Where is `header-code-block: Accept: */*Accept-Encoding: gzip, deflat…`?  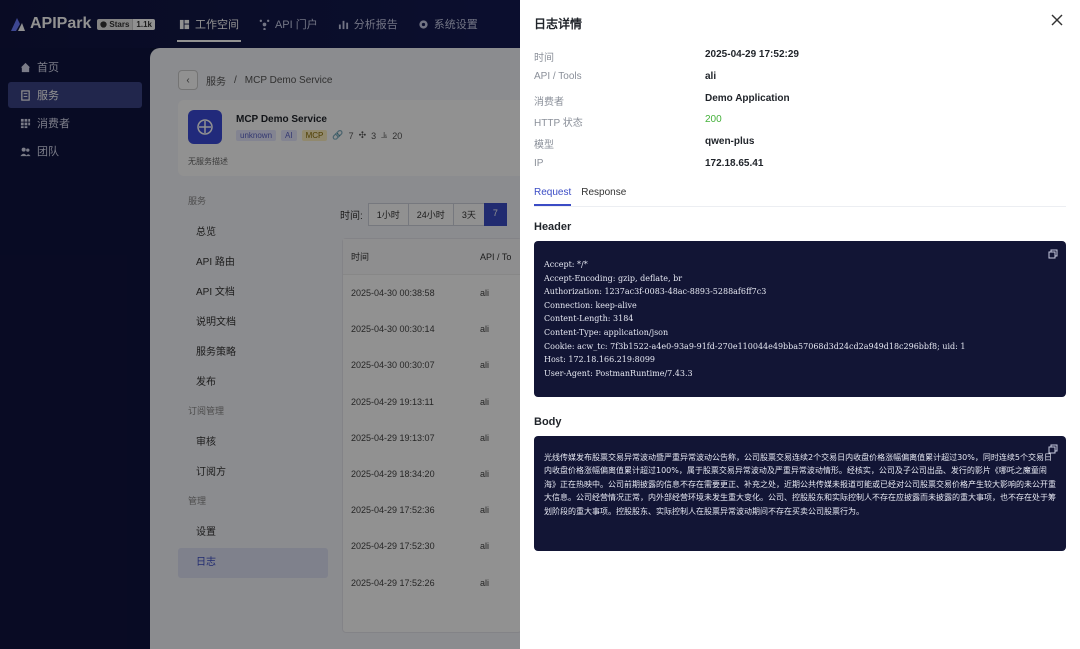 header-code-block: Accept: */*Accept-Encoding: gzip, deflat… is located at coordinates (800, 319).